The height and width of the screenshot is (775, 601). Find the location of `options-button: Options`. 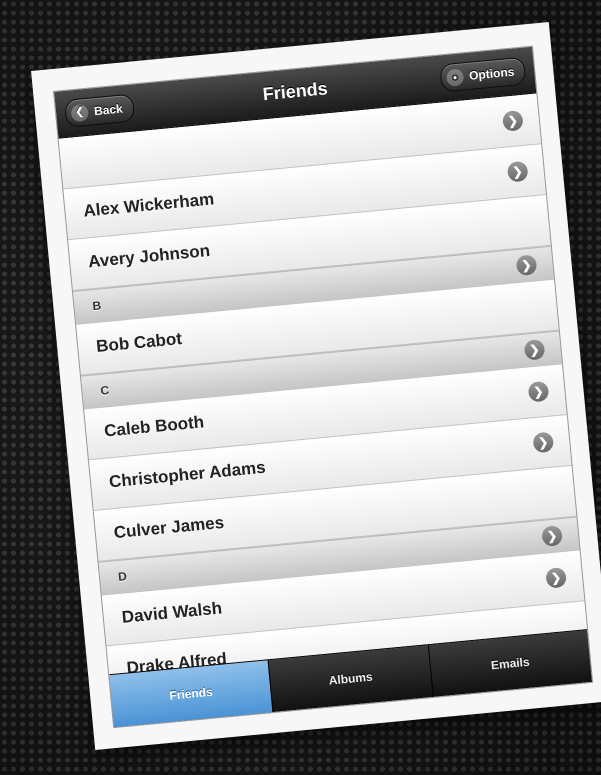

options-button: Options is located at coordinates (482, 74).